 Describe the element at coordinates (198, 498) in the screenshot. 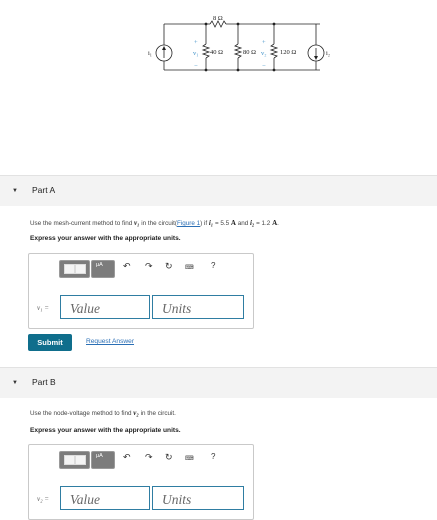

I see `part-b-units-input` at that location.